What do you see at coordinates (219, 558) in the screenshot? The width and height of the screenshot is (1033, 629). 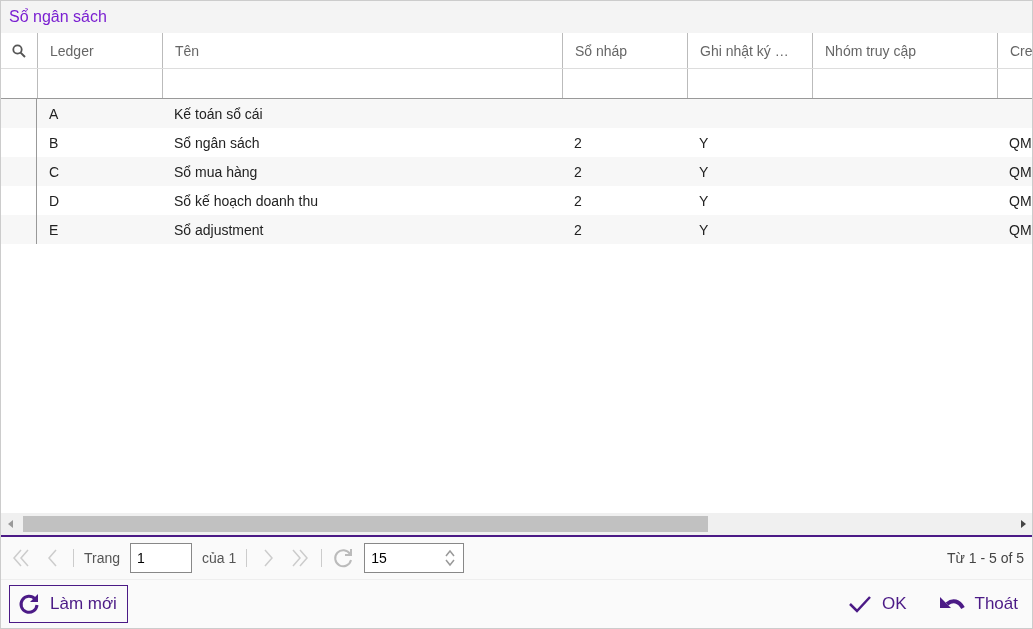 I see `page-count: của 1` at bounding box center [219, 558].